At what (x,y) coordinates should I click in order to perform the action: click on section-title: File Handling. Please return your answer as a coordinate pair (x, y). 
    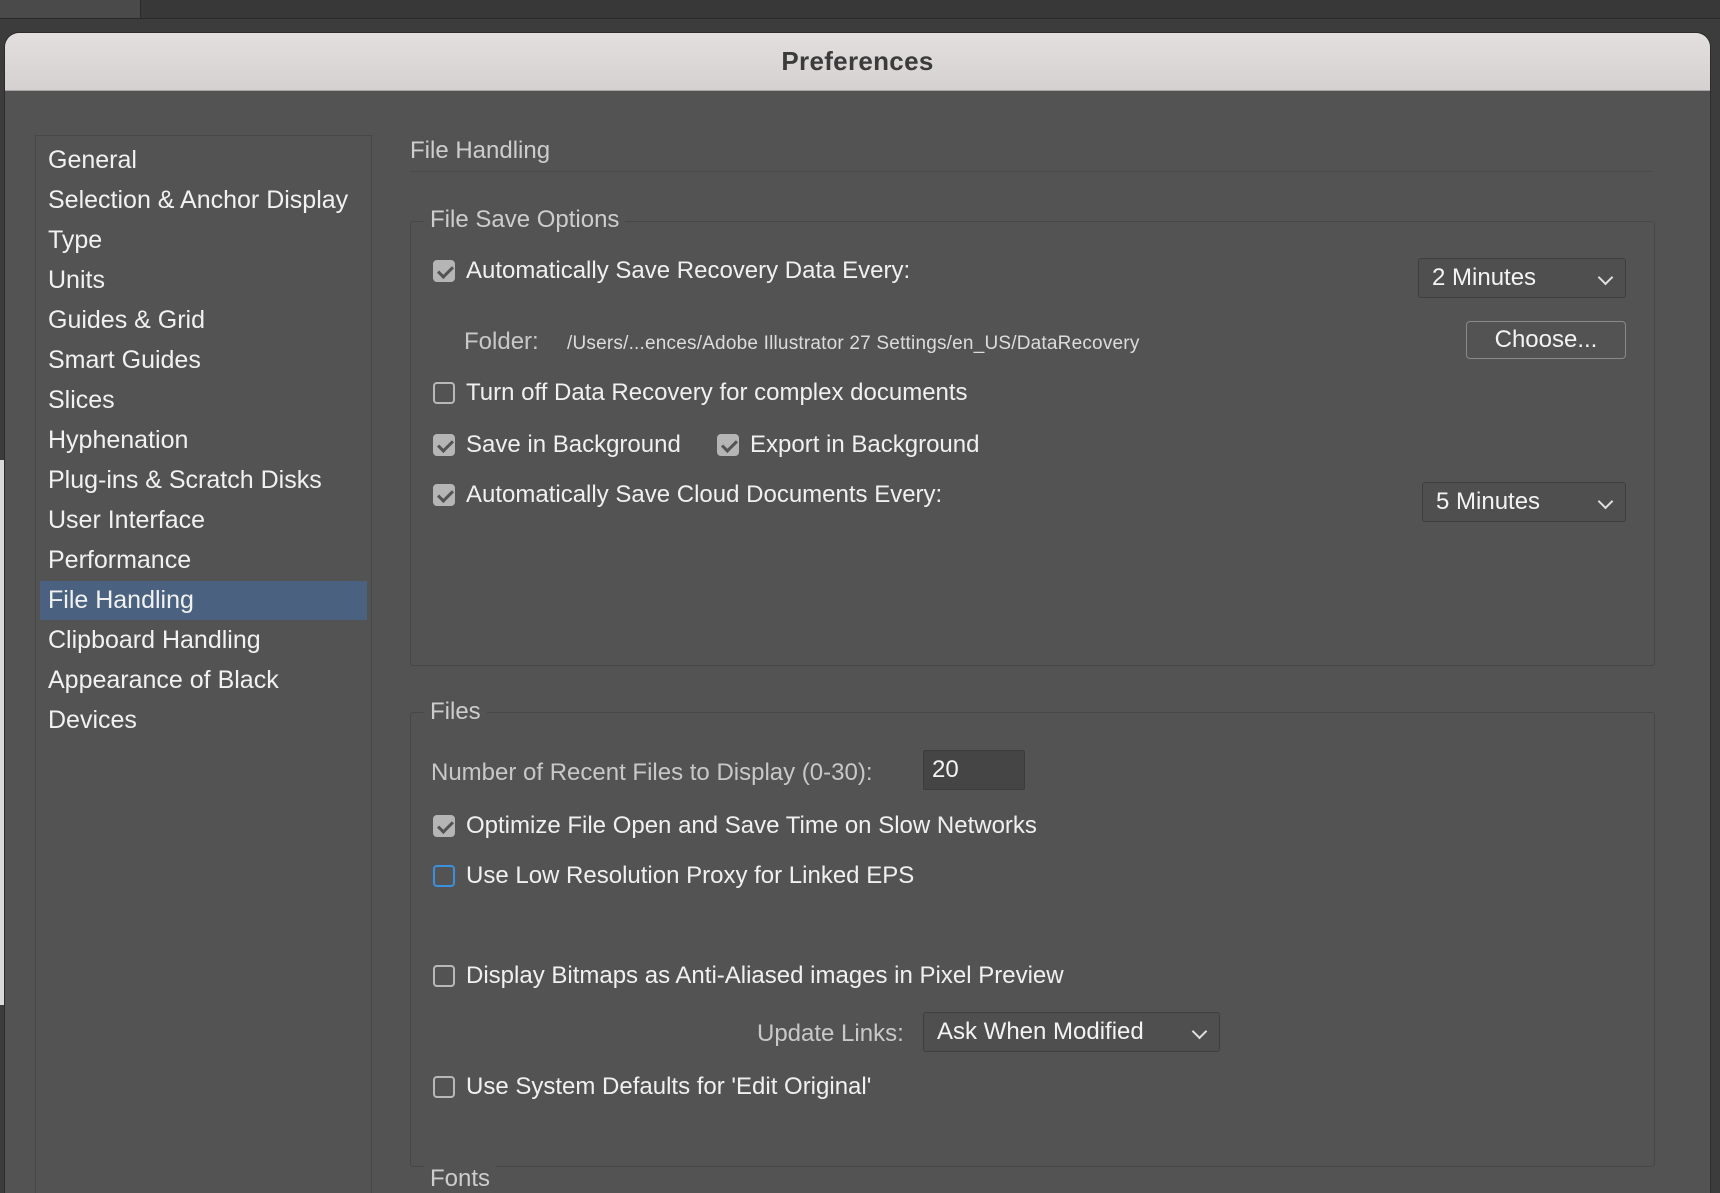
    Looking at the image, I should click on (480, 150).